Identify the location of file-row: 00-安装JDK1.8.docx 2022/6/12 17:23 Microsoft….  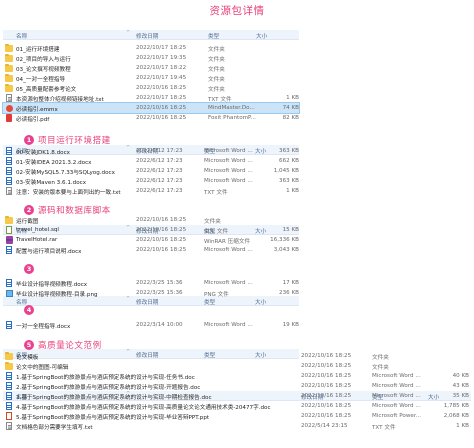
(151, 151).